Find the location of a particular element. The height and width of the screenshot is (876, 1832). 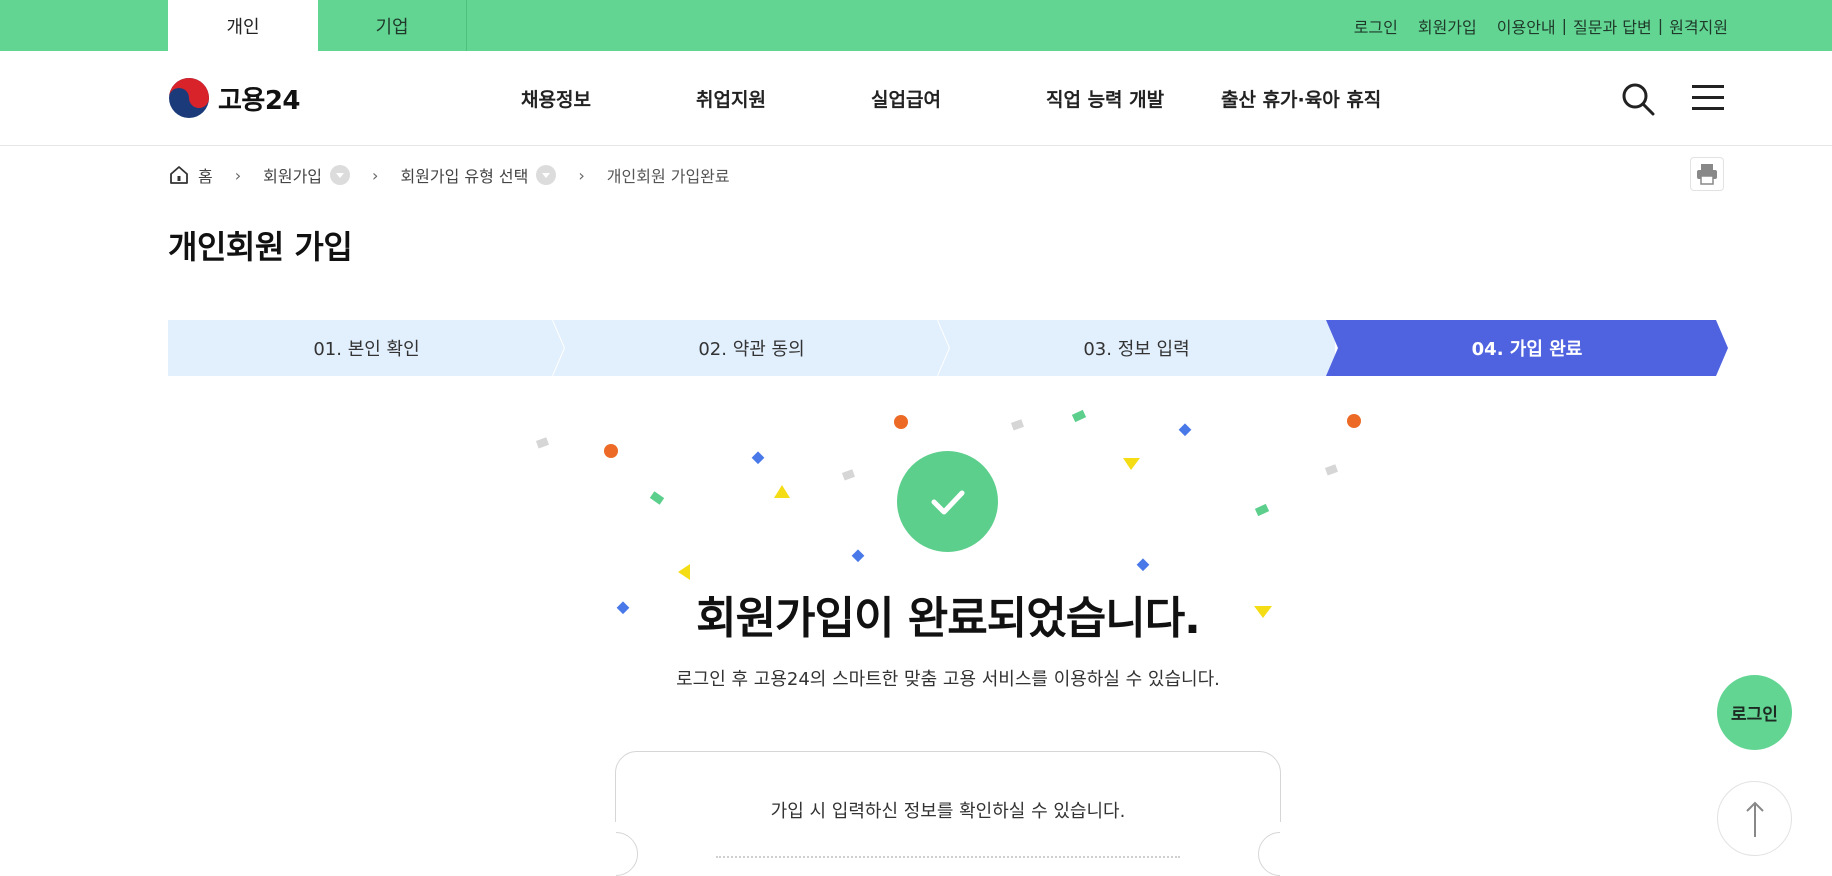

nav-label: 취업지원 is located at coordinates (731, 100).